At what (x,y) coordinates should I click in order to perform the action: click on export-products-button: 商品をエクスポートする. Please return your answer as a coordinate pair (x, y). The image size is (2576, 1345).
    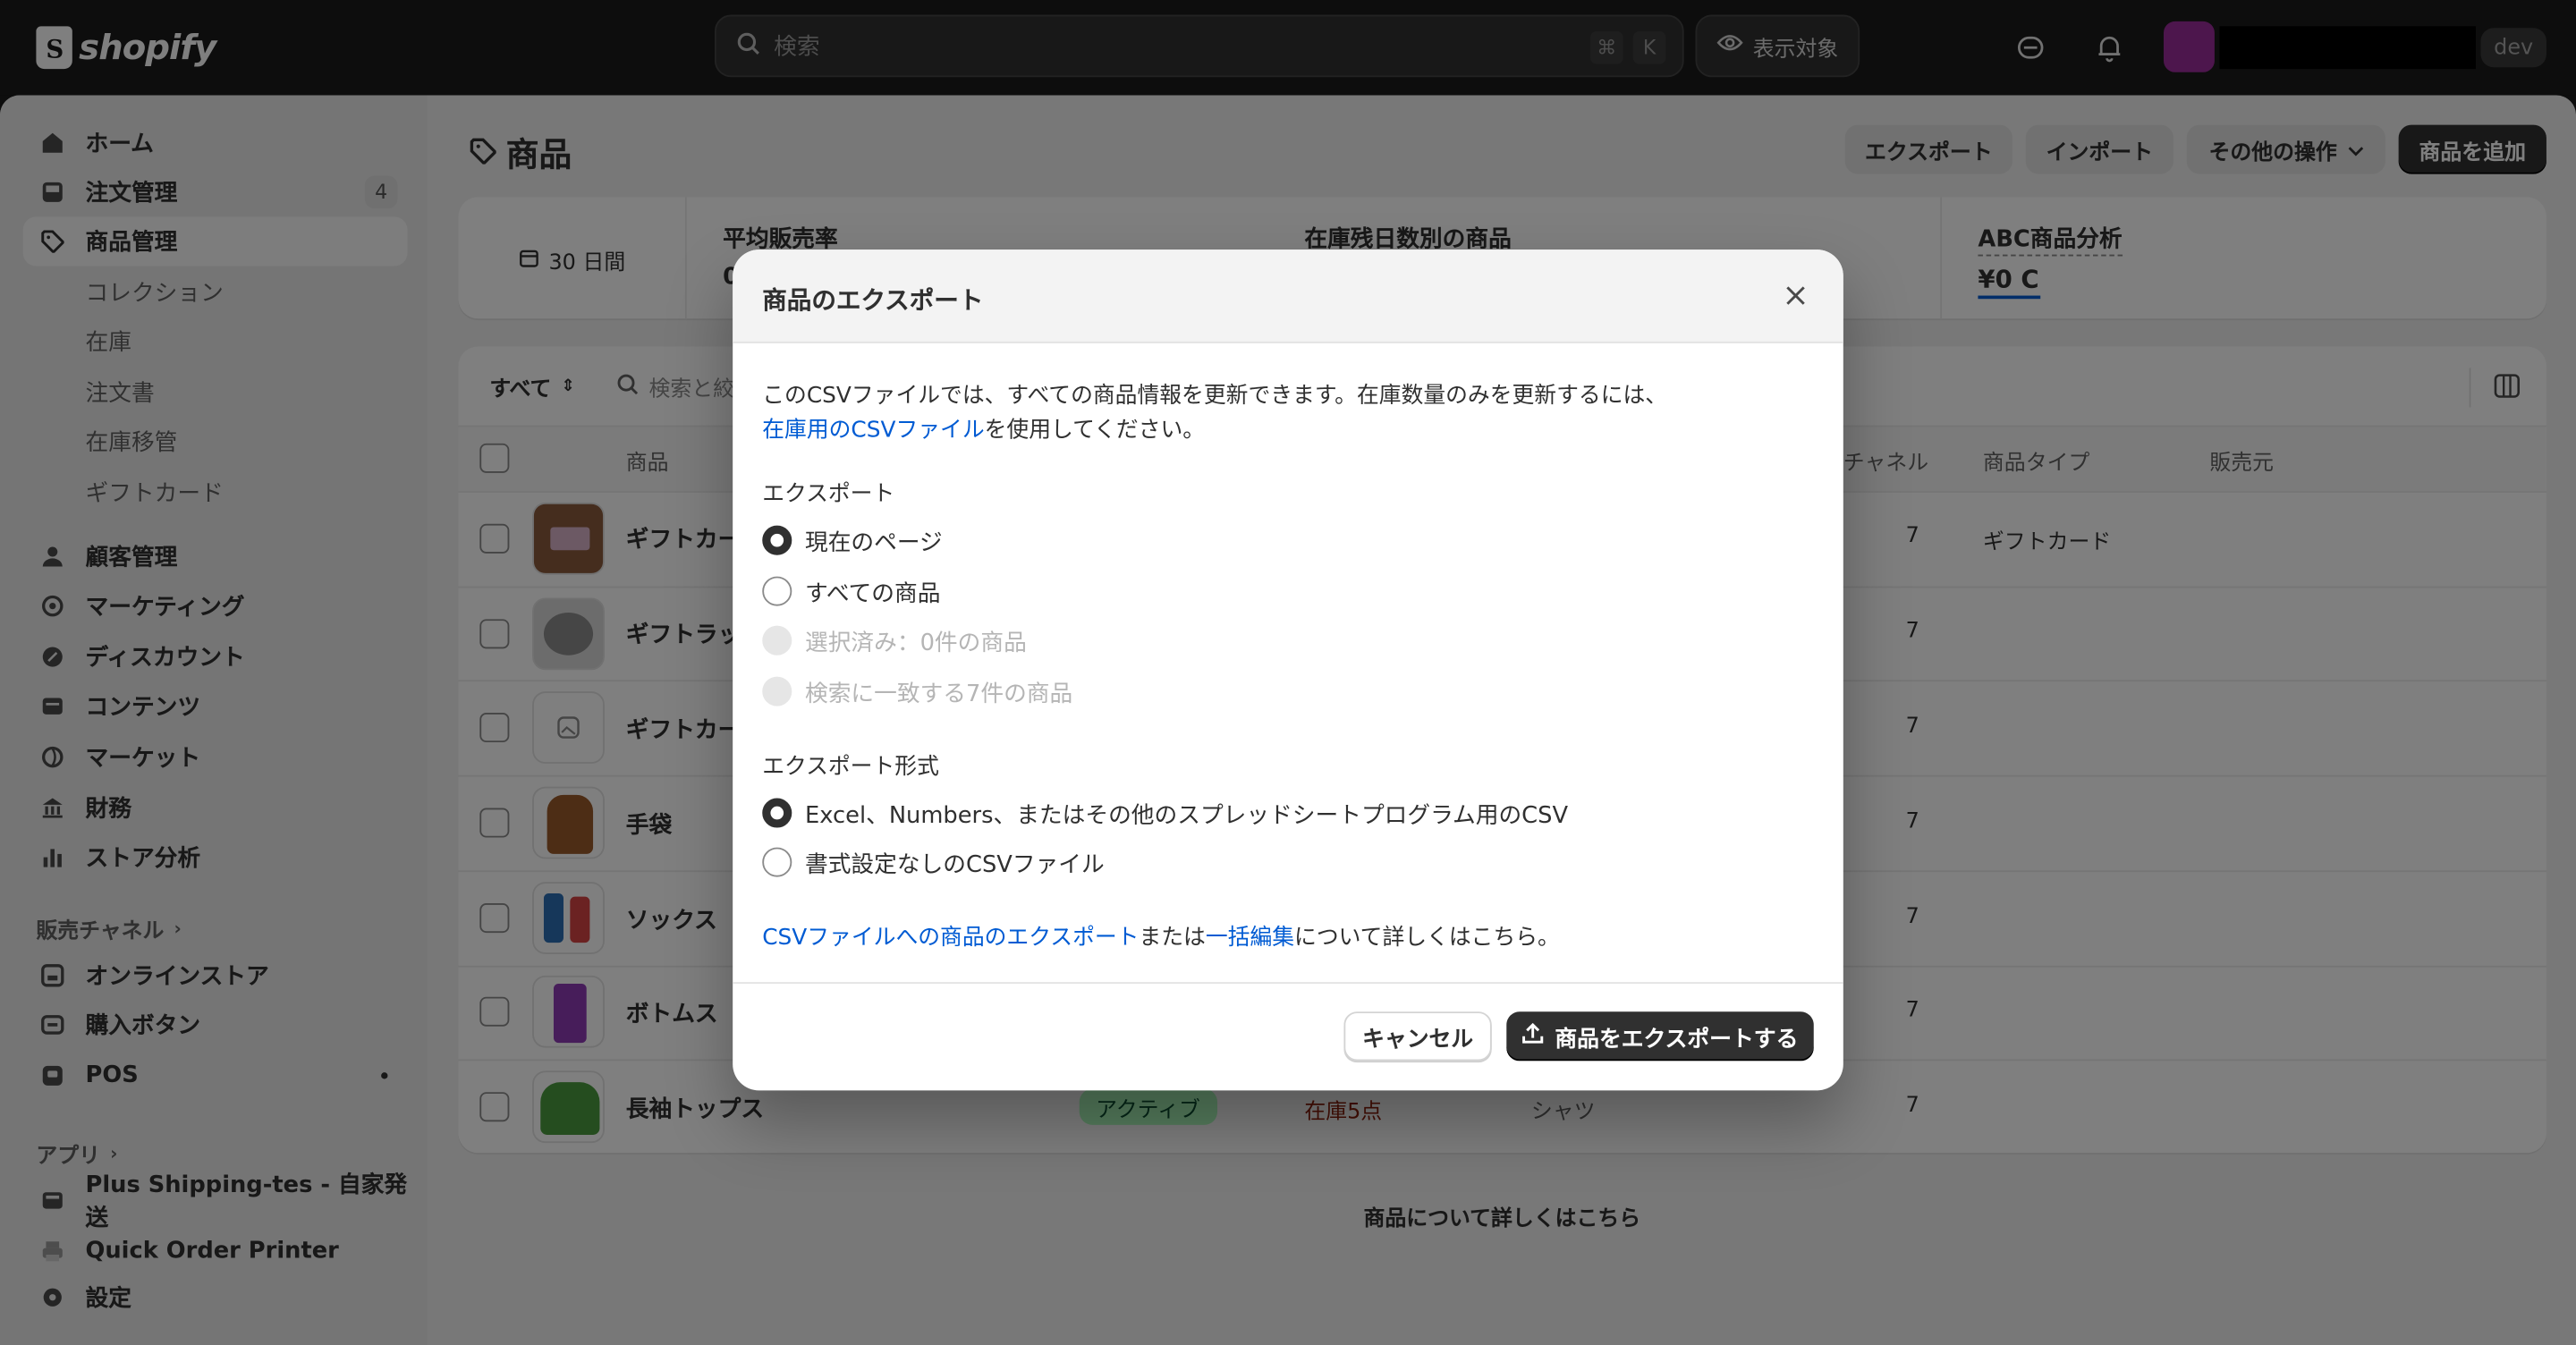
    Looking at the image, I should click on (1660, 1036).